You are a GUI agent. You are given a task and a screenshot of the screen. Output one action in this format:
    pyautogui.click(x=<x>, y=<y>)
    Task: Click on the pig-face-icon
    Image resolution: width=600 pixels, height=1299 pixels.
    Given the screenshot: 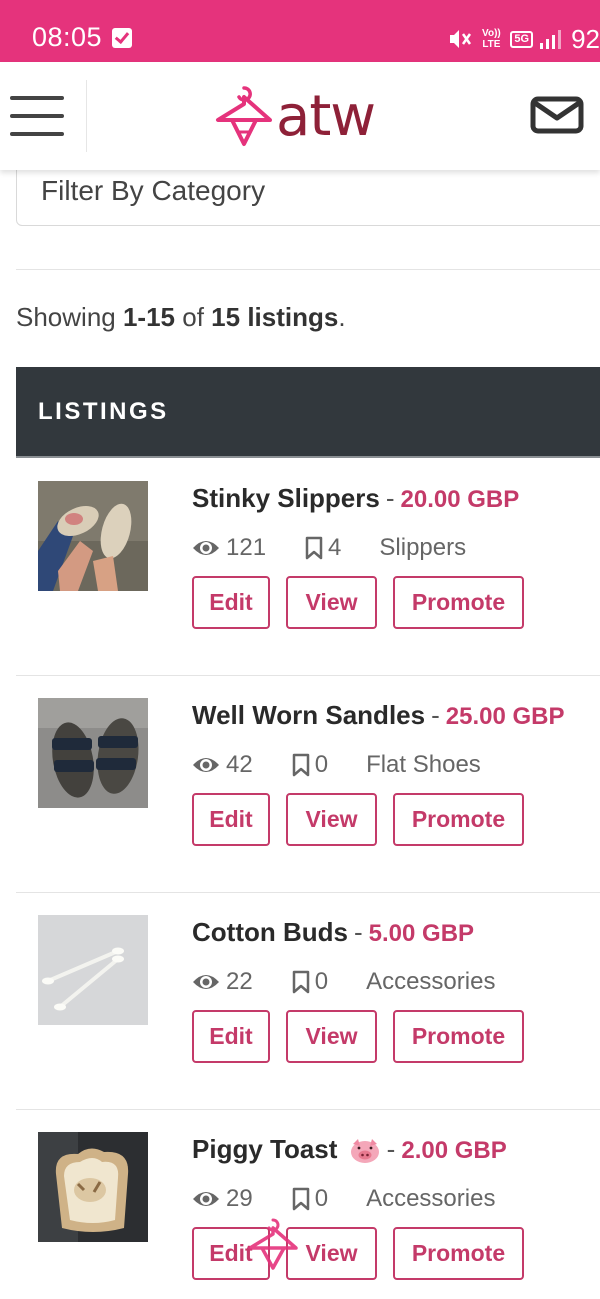 What is the action you would take?
    pyautogui.click(x=364, y=1151)
    